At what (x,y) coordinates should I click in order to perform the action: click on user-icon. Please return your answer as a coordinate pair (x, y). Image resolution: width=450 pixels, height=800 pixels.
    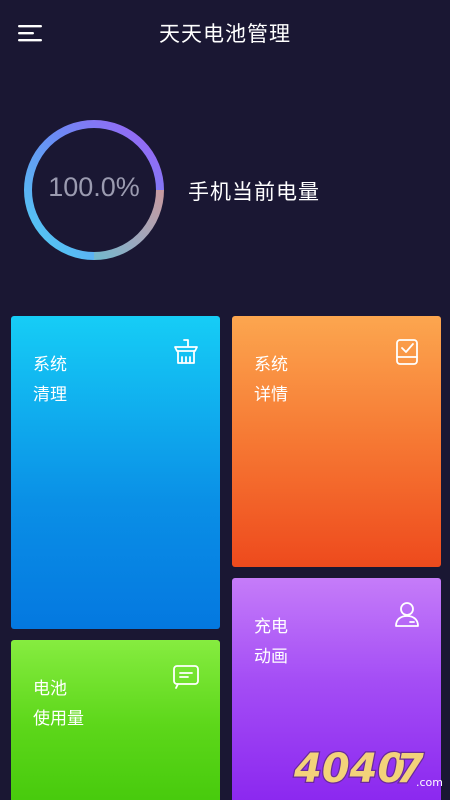
    Looking at the image, I should click on (407, 614).